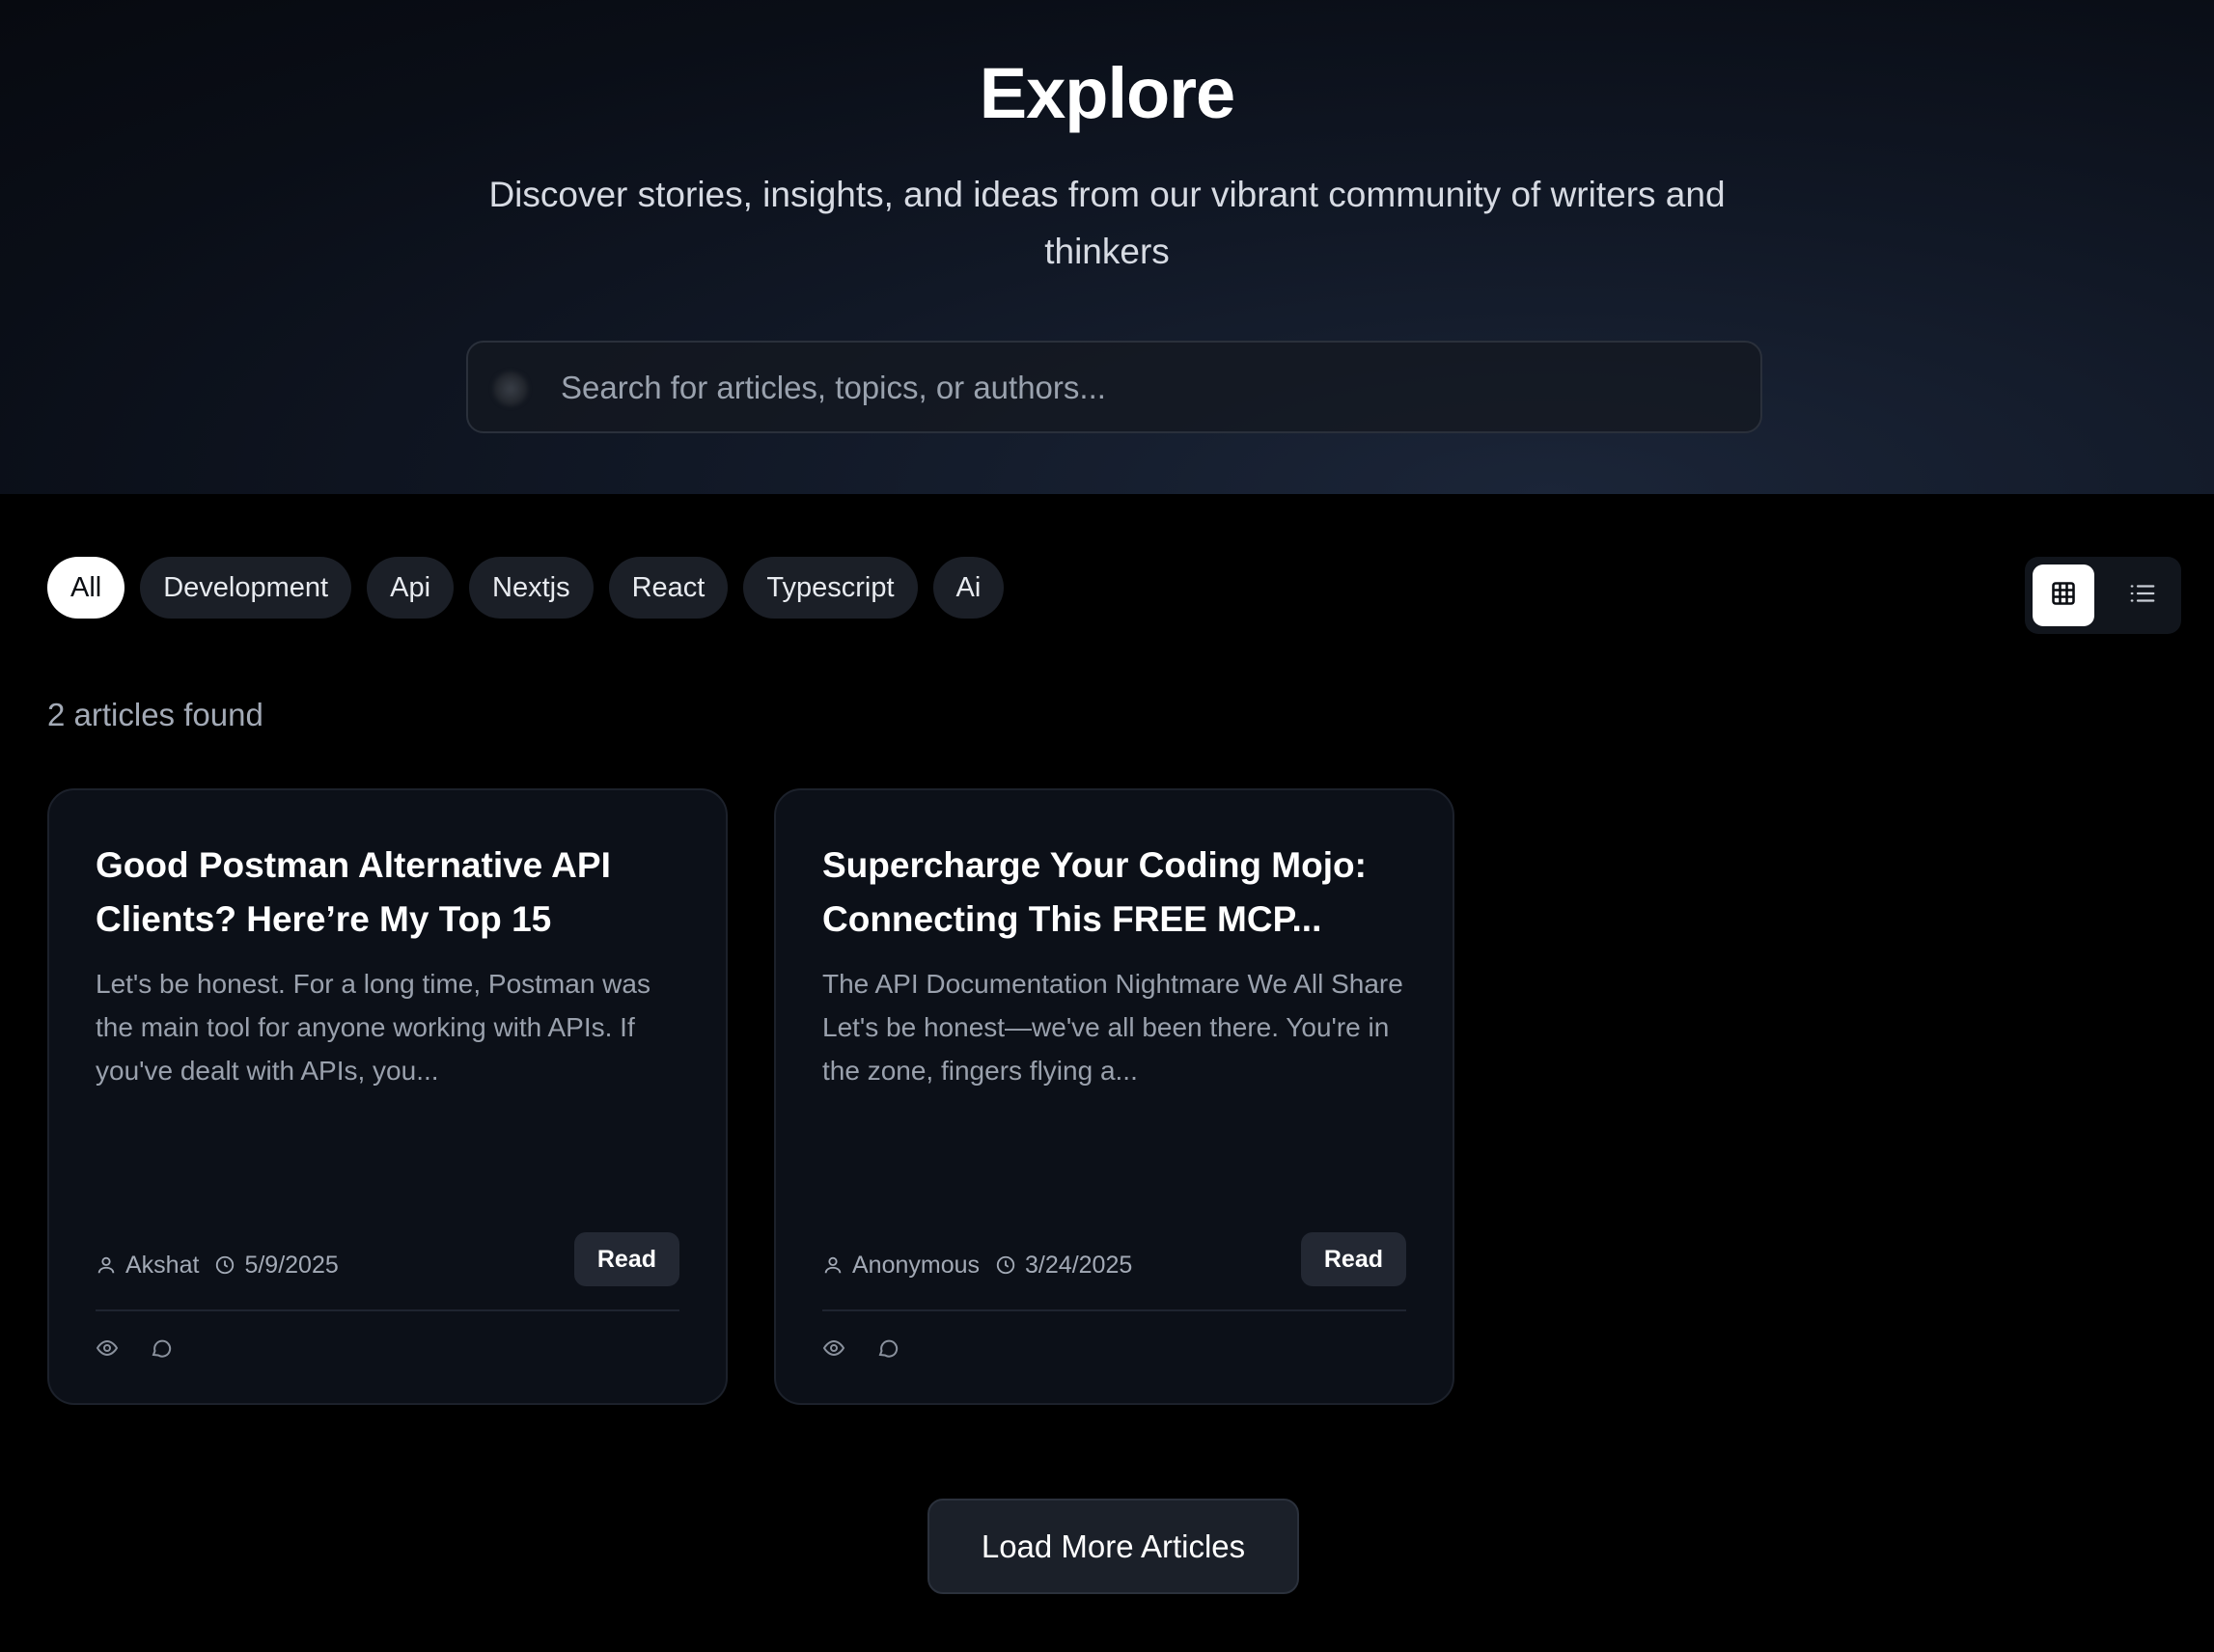 The image size is (2214, 1652). I want to click on article-author: Akshat, so click(162, 1265).